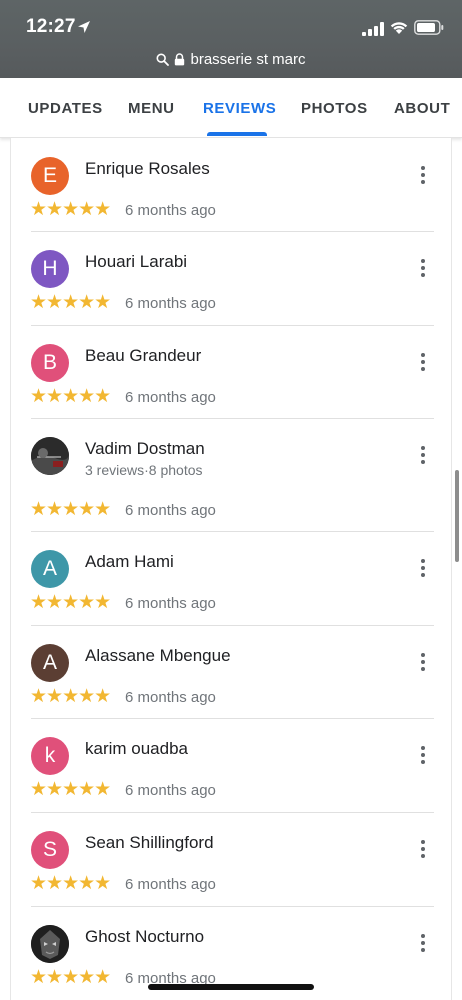 This screenshot has width=462, height=1000. Describe the element at coordinates (51, 26) in the screenshot. I see `status-time: 12:27` at that location.